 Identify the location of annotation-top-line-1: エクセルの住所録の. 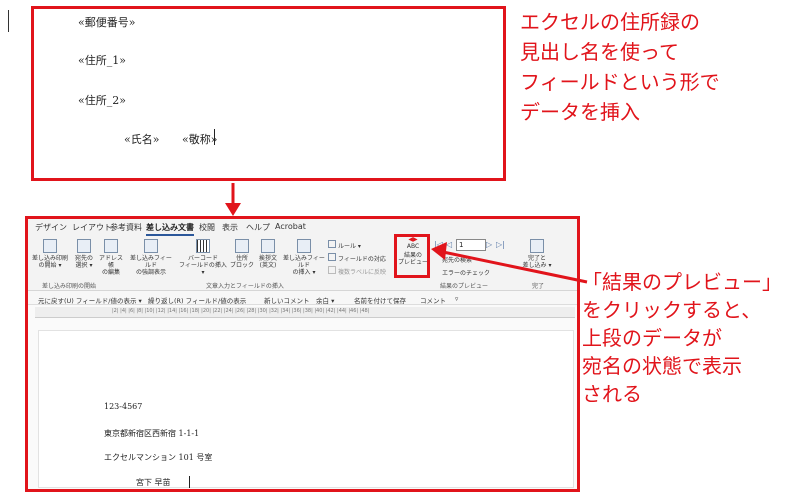
(610, 22).